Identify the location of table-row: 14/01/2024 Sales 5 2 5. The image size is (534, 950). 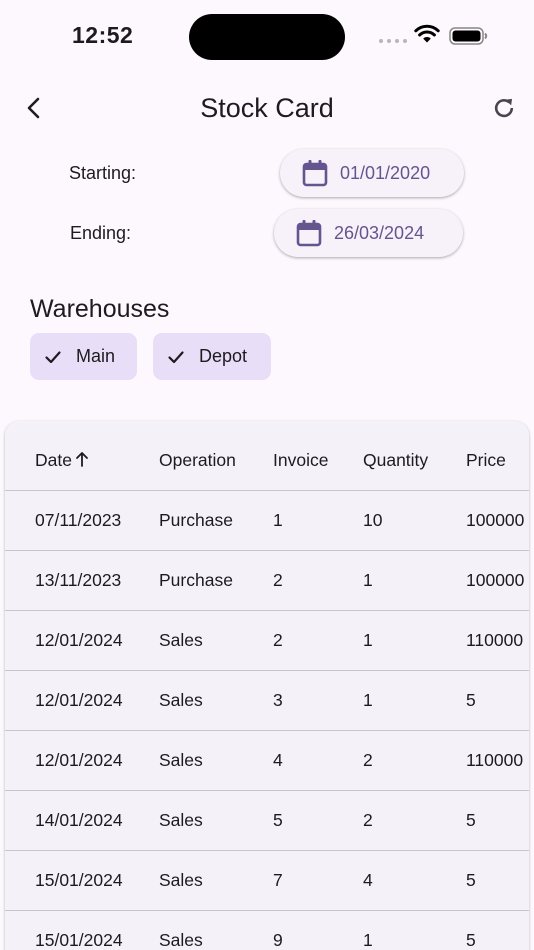
(267, 821).